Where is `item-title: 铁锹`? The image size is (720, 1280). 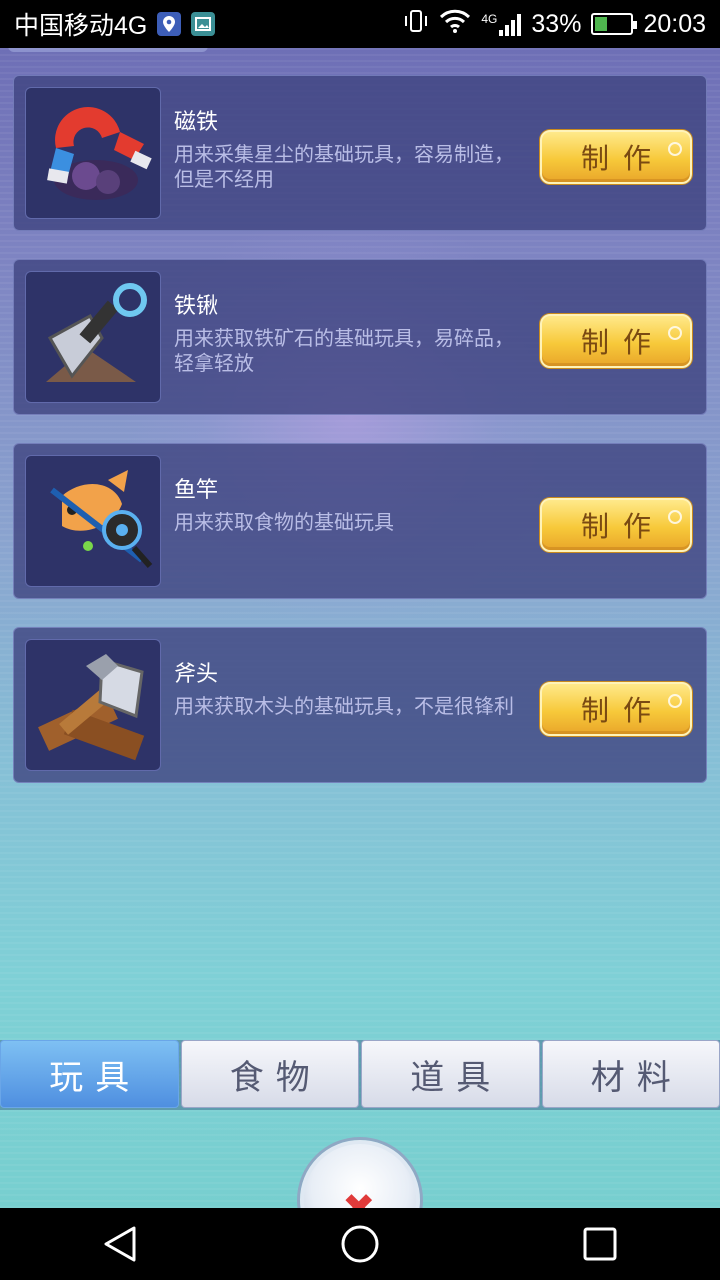
item-title: 铁锹 is located at coordinates (196, 306).